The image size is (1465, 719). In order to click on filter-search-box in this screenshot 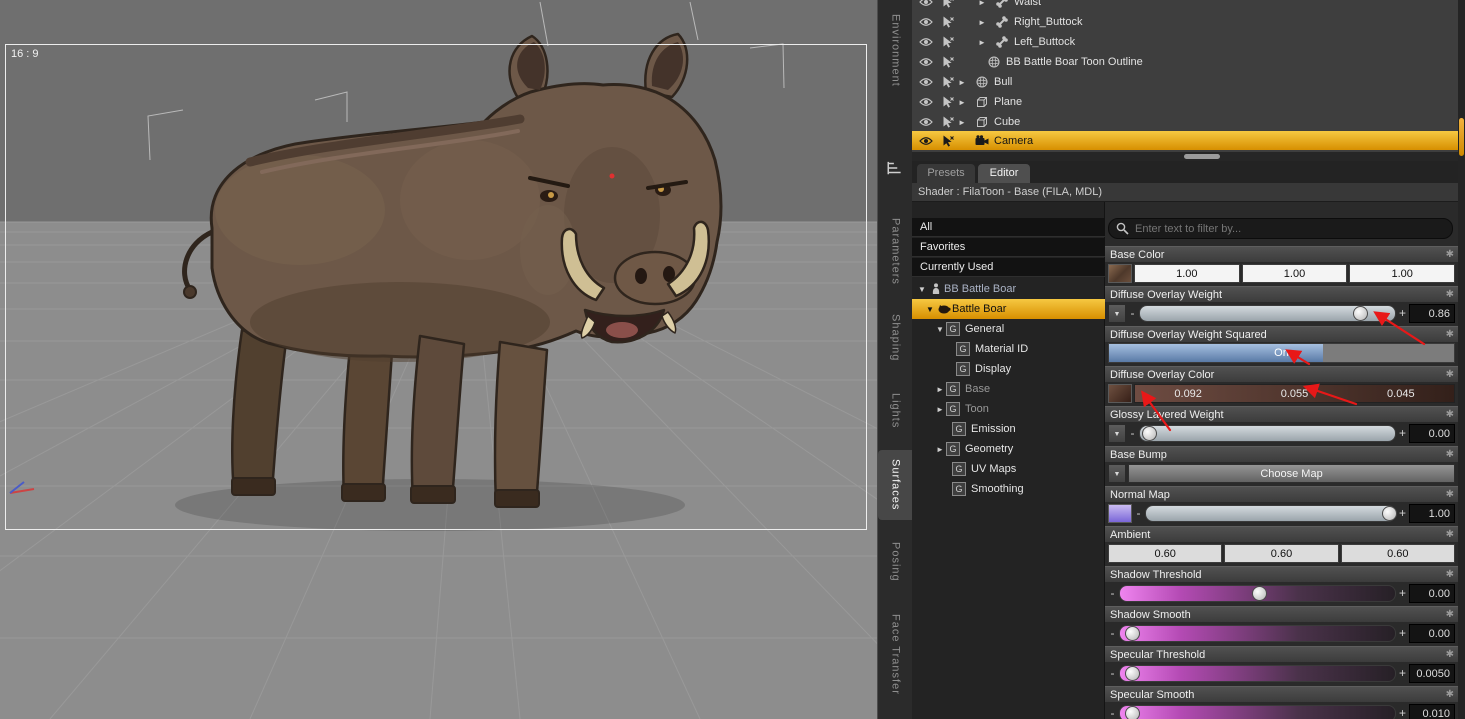, I will do `click(1280, 228)`.